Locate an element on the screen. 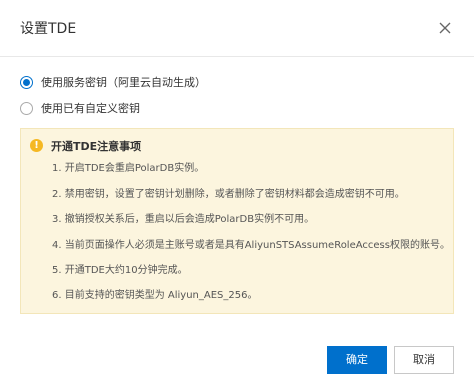 The image size is (474, 391). notice-item: 3. 撤销授权关系后，重启以后会造成PolarDB实例不可用。 is located at coordinates (183, 219).